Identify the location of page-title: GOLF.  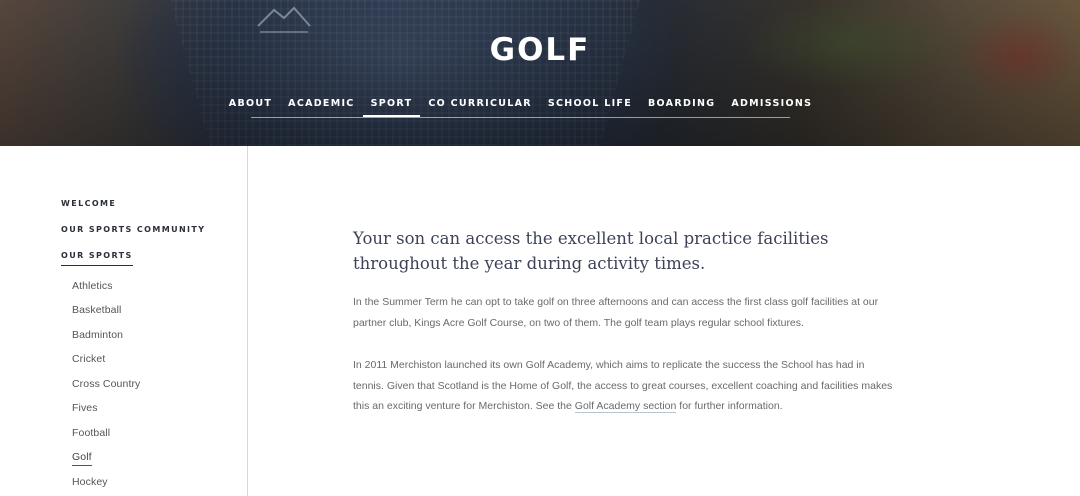
(540, 50).